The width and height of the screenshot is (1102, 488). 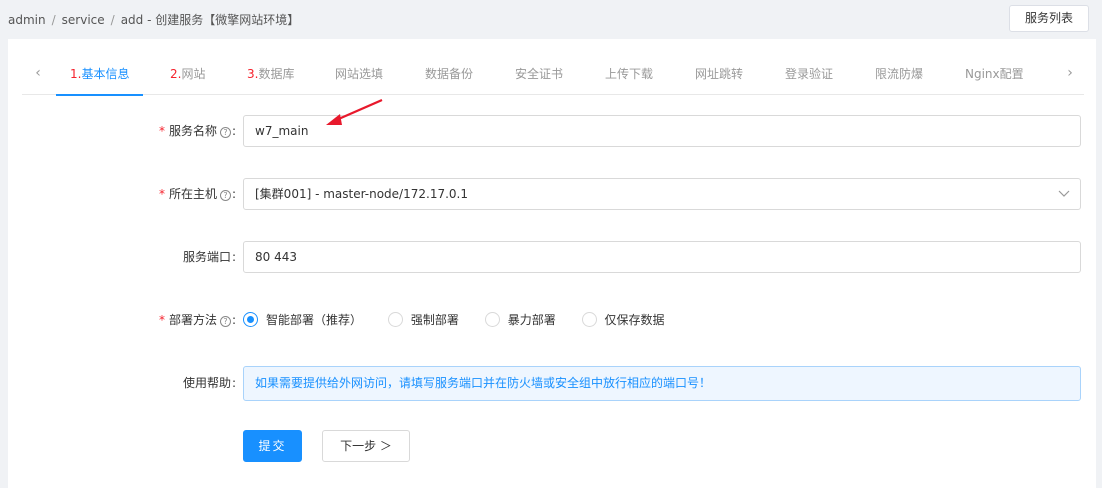 I want to click on top-bar: admin / service / add - 创建服务【微擎网站环境】 服务列表, so click(x=551, y=19).